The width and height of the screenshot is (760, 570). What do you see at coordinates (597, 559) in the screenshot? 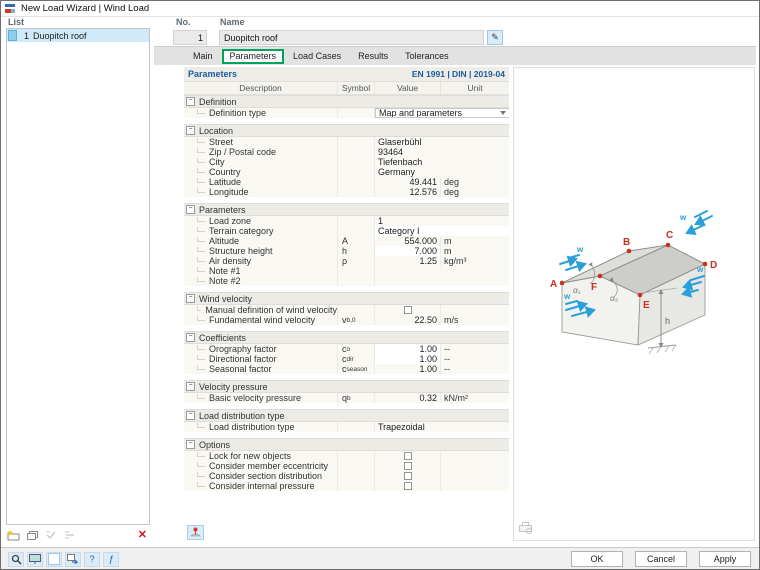
I see `ok-button: OK` at bounding box center [597, 559].